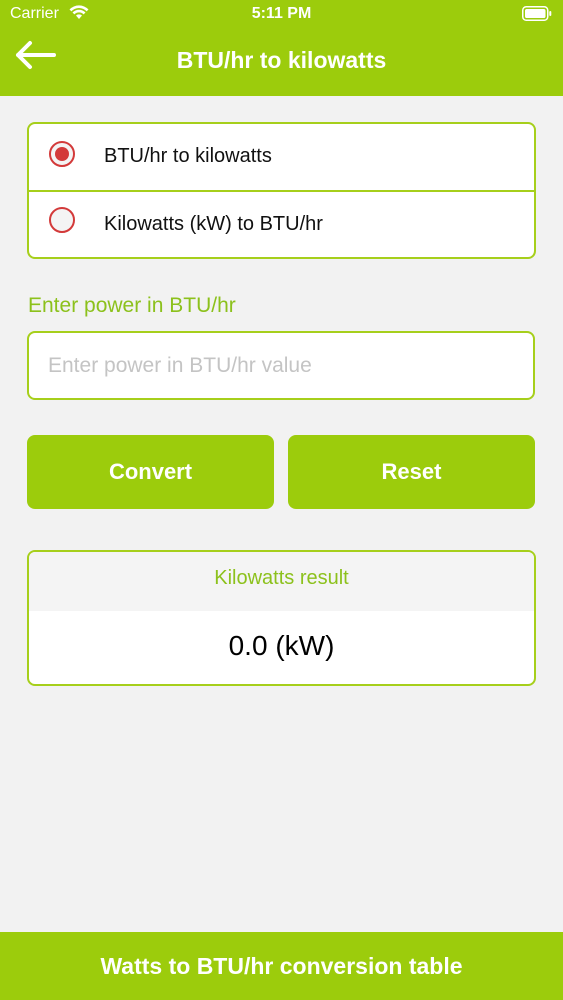 The width and height of the screenshot is (563, 1000). What do you see at coordinates (281, 60) in the screenshot?
I see `page-title: BTU/hr to kilowatts` at bounding box center [281, 60].